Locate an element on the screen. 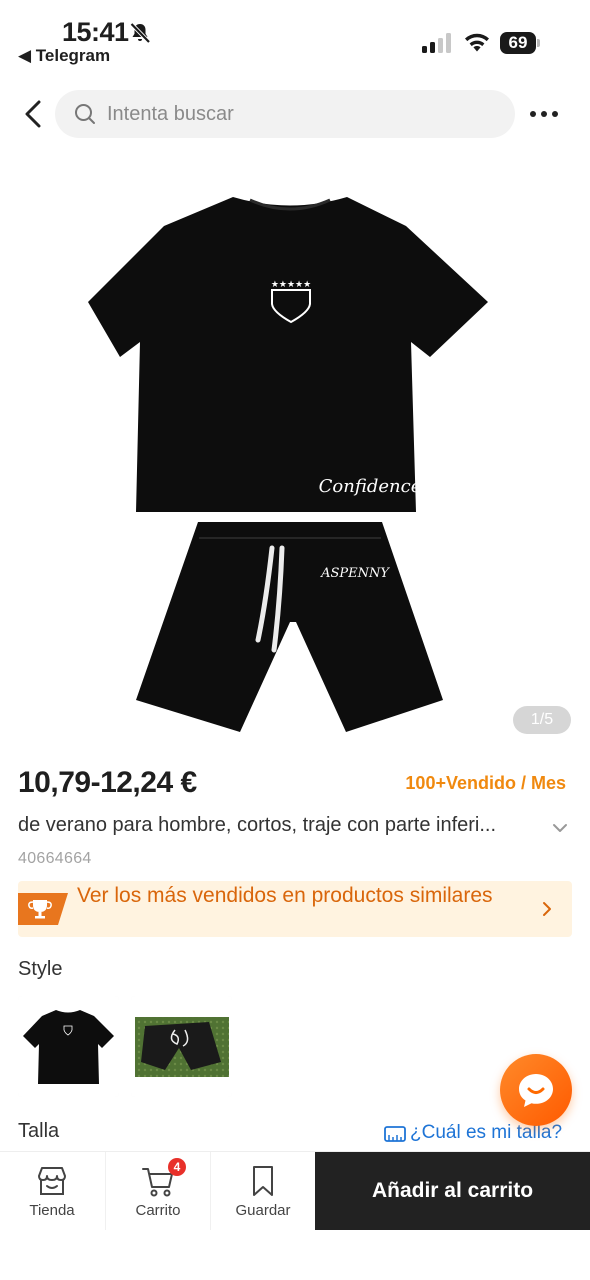 This screenshot has height=1280, width=590. cart-count-badge: 4 is located at coordinates (177, 1167).